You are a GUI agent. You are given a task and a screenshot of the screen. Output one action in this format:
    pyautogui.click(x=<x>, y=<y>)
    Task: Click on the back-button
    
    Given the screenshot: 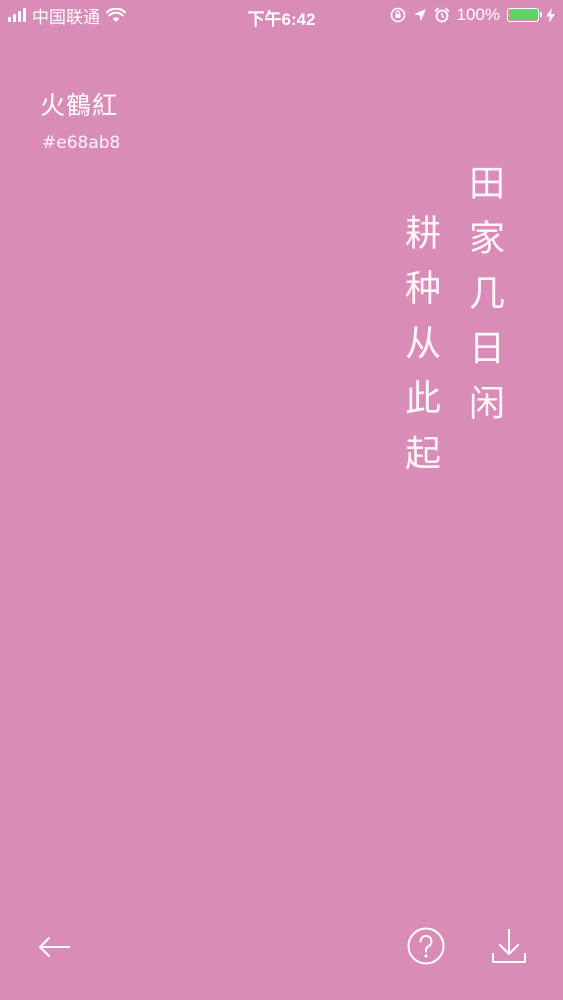 What is the action you would take?
    pyautogui.click(x=54, y=947)
    